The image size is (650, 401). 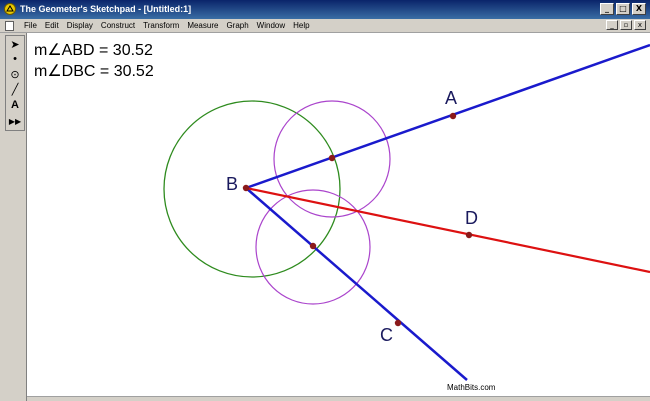 What do you see at coordinates (471, 218) in the screenshot?
I see `label-d: D` at bounding box center [471, 218].